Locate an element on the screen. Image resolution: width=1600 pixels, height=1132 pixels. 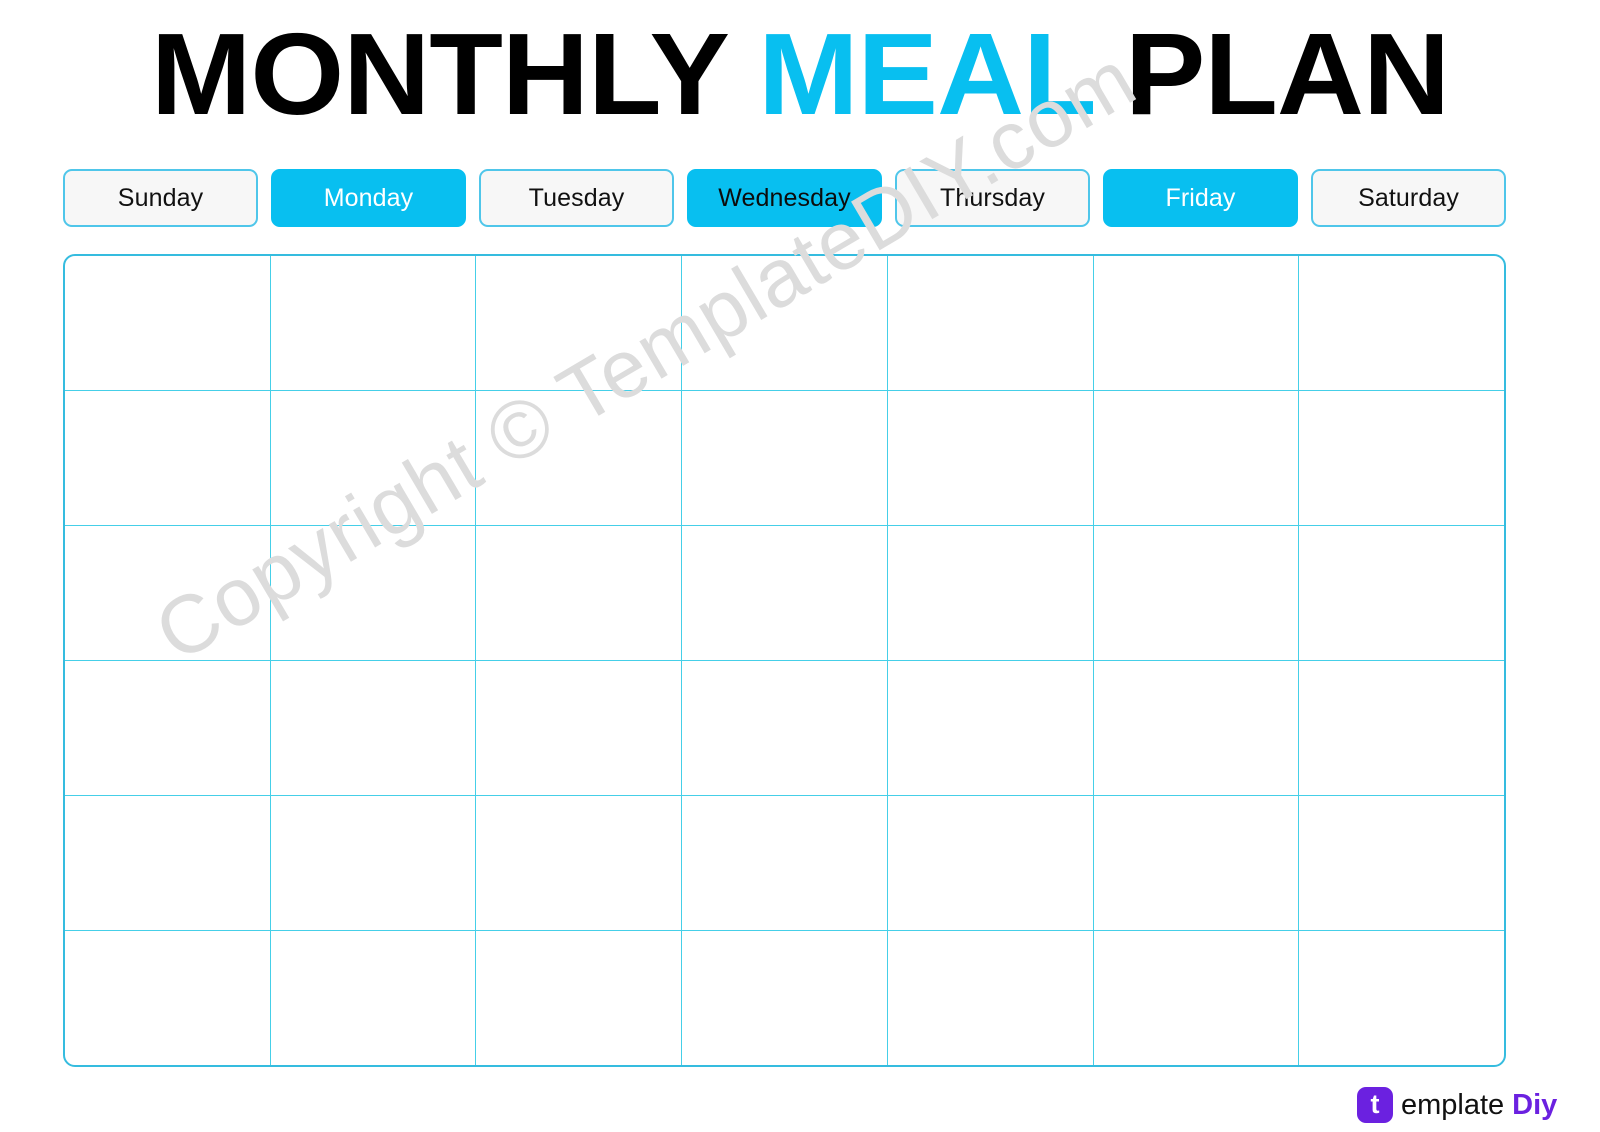
day-header-friday-label: Friday is located at coordinates (1200, 197).